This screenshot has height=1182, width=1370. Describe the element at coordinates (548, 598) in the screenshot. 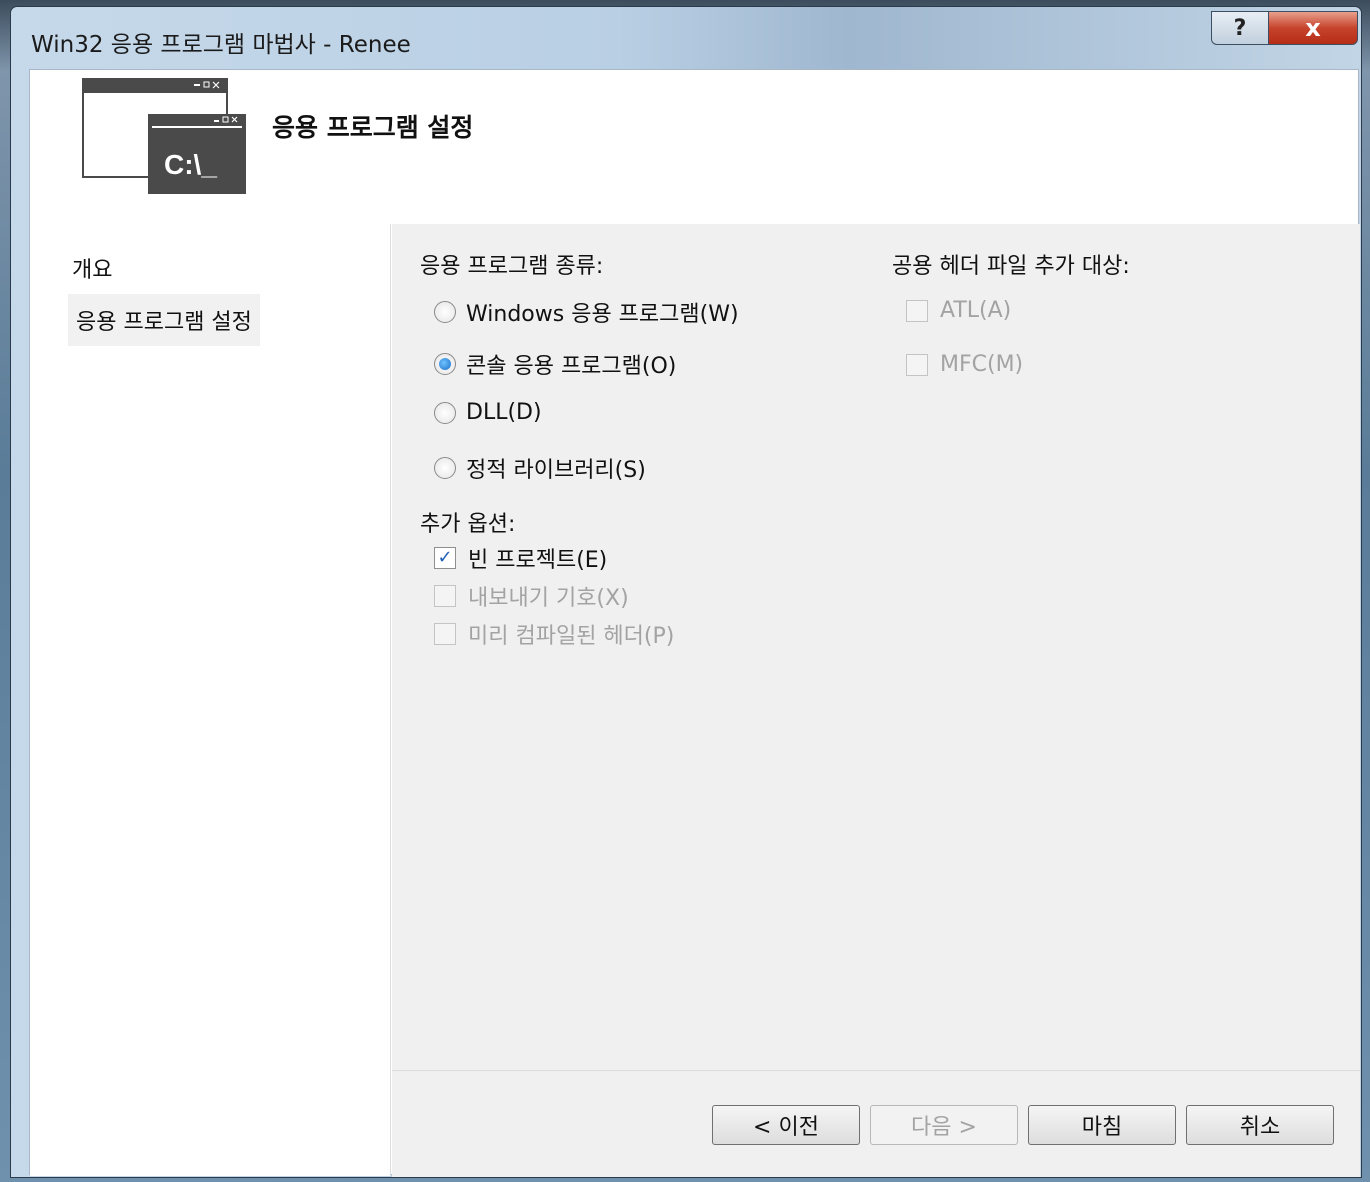

I see `checkbox-export-symbols-label: 내보내기 기호(X)` at that location.